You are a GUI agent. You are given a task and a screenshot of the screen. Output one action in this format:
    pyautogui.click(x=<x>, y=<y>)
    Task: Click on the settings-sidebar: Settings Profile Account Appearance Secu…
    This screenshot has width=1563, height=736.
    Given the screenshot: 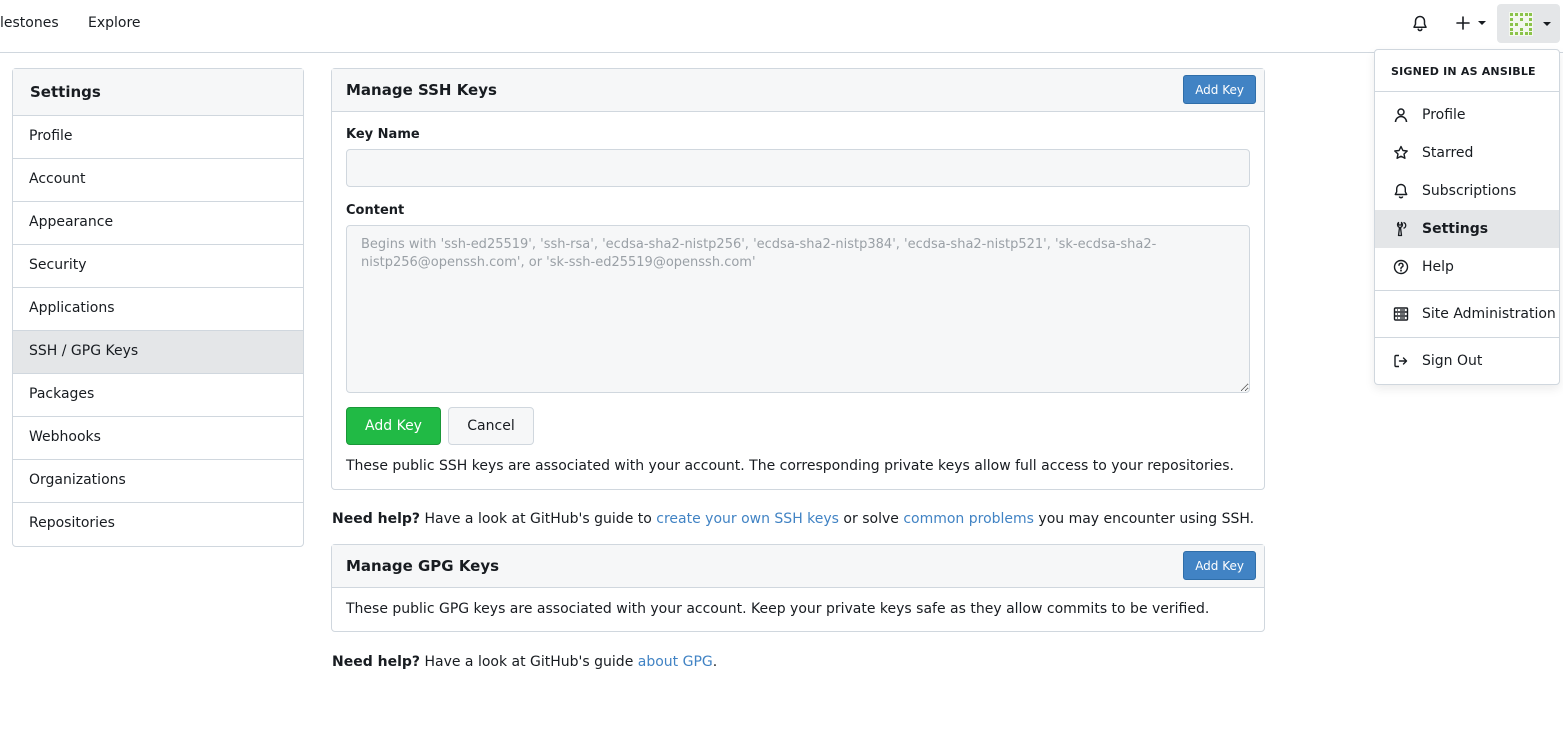 What is the action you would take?
    pyautogui.click(x=158, y=307)
    